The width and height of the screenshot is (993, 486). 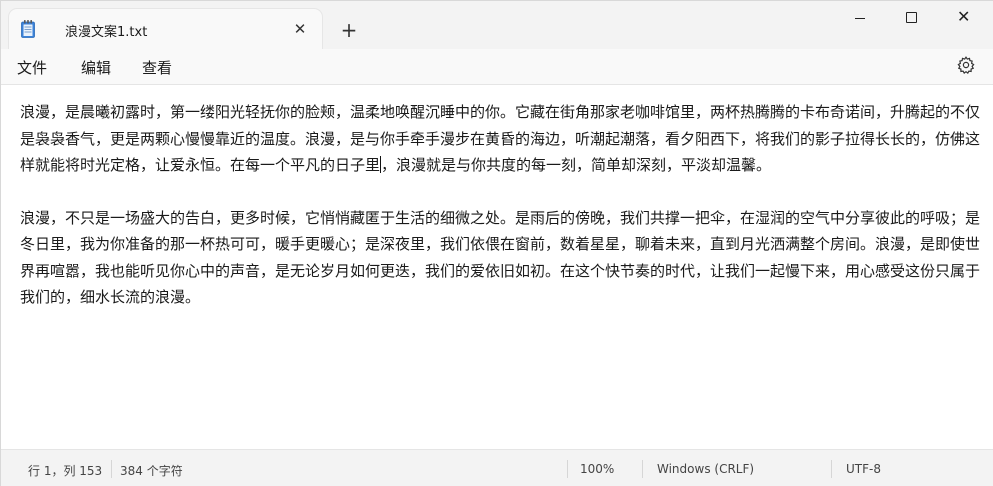 What do you see at coordinates (28, 29) in the screenshot?
I see `notepad-icon` at bounding box center [28, 29].